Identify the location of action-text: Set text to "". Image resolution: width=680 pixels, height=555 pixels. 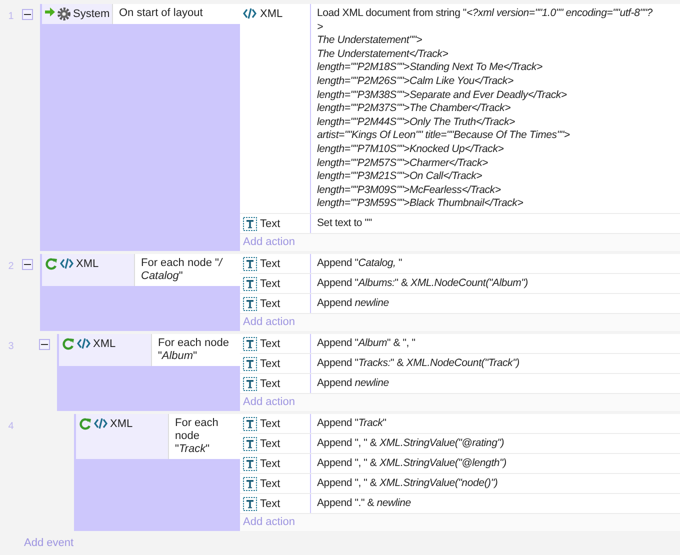
(495, 223).